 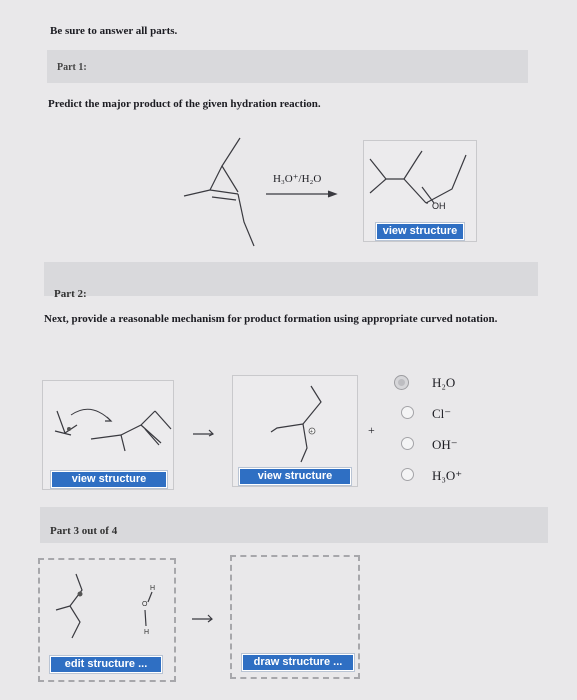 I want to click on part1-label: Part 1:, so click(x=72, y=67).